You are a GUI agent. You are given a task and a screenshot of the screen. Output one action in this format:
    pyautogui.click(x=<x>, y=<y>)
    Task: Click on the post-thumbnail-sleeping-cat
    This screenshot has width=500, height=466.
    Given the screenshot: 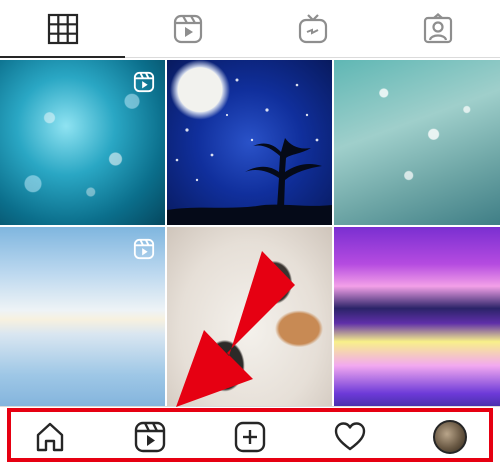 What is the action you would take?
    pyautogui.click(x=249, y=319)
    